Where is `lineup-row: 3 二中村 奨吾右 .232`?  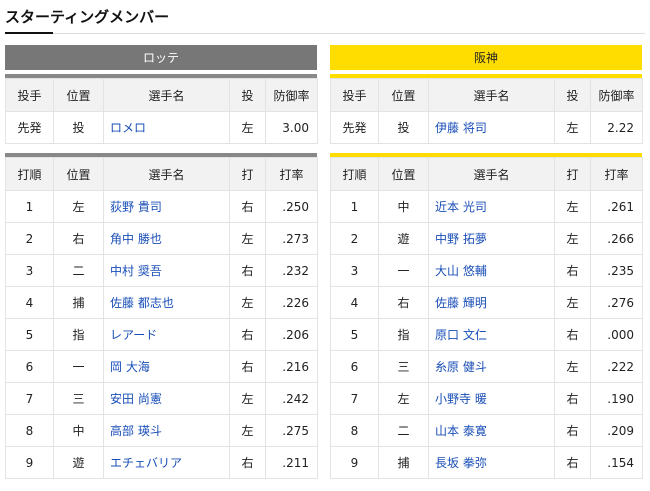
lineup-row: 3 二中村 奨吾右 .232 is located at coordinates (161, 270).